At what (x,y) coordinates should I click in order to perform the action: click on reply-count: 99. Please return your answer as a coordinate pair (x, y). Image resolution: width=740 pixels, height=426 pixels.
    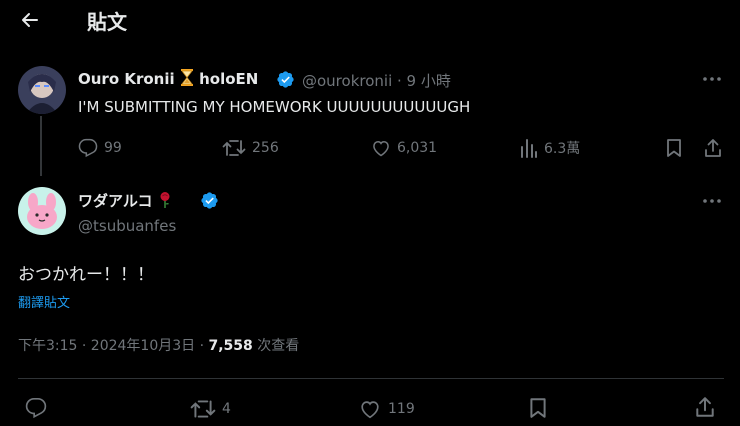
    Looking at the image, I should click on (113, 148).